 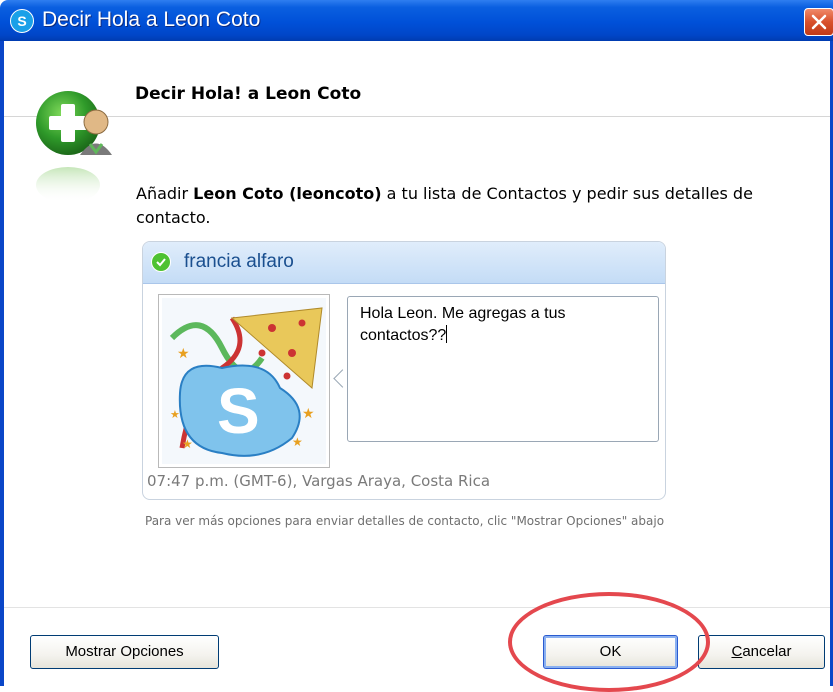 I want to click on avatar: S ★ ★ ★ ★ ★, so click(x=244, y=381).